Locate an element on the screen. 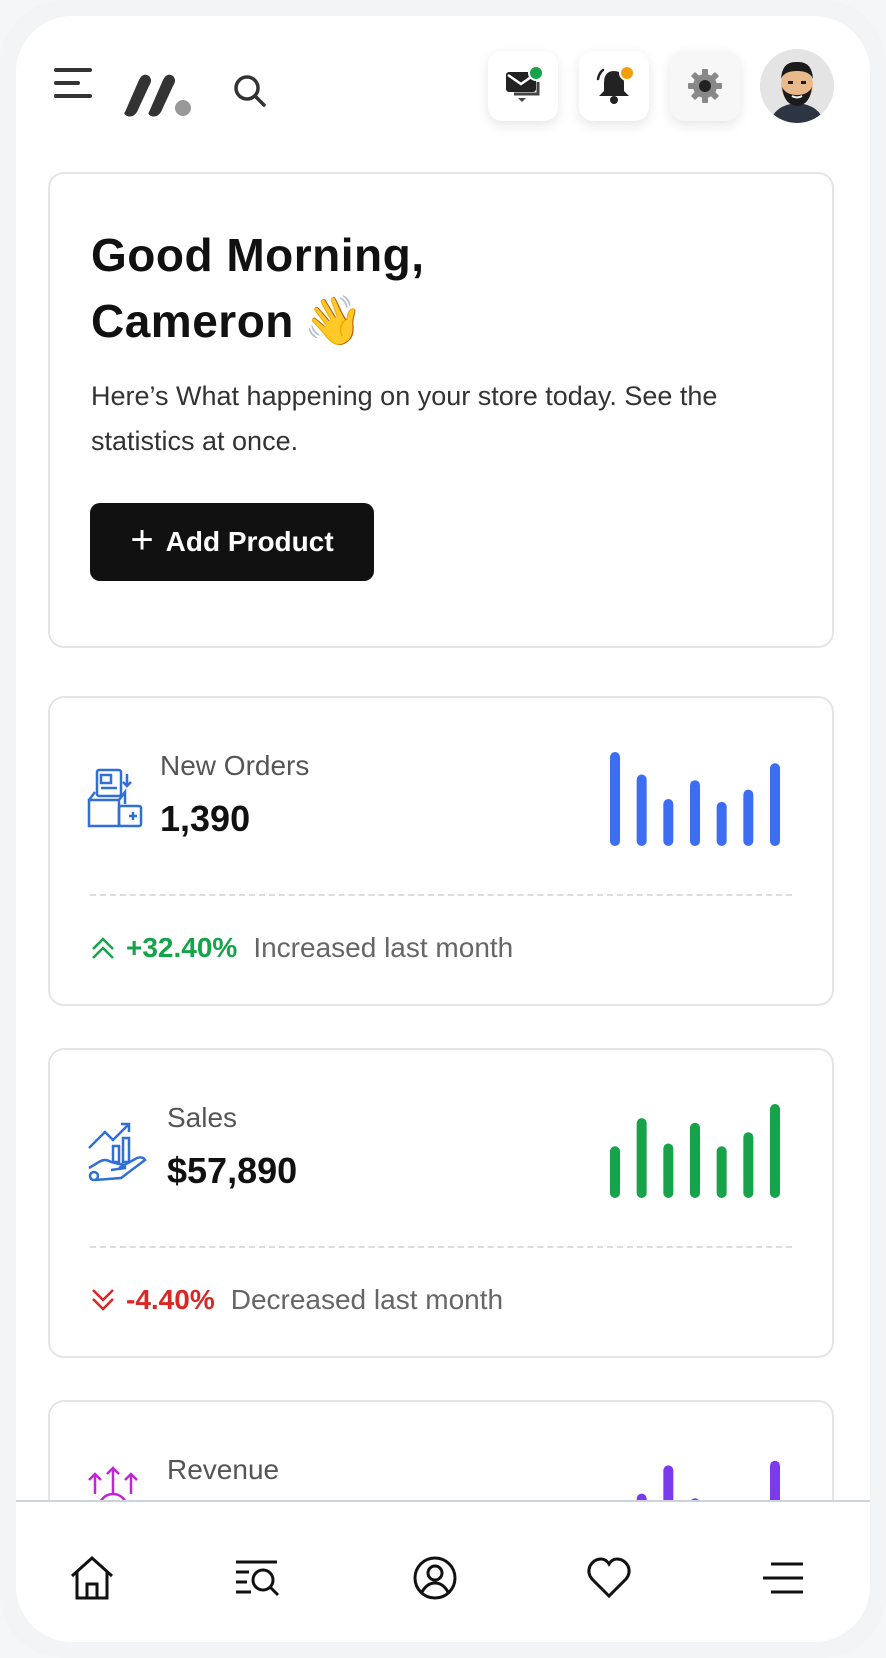 The width and height of the screenshot is (886, 1658). notifications-button is located at coordinates (614, 86).